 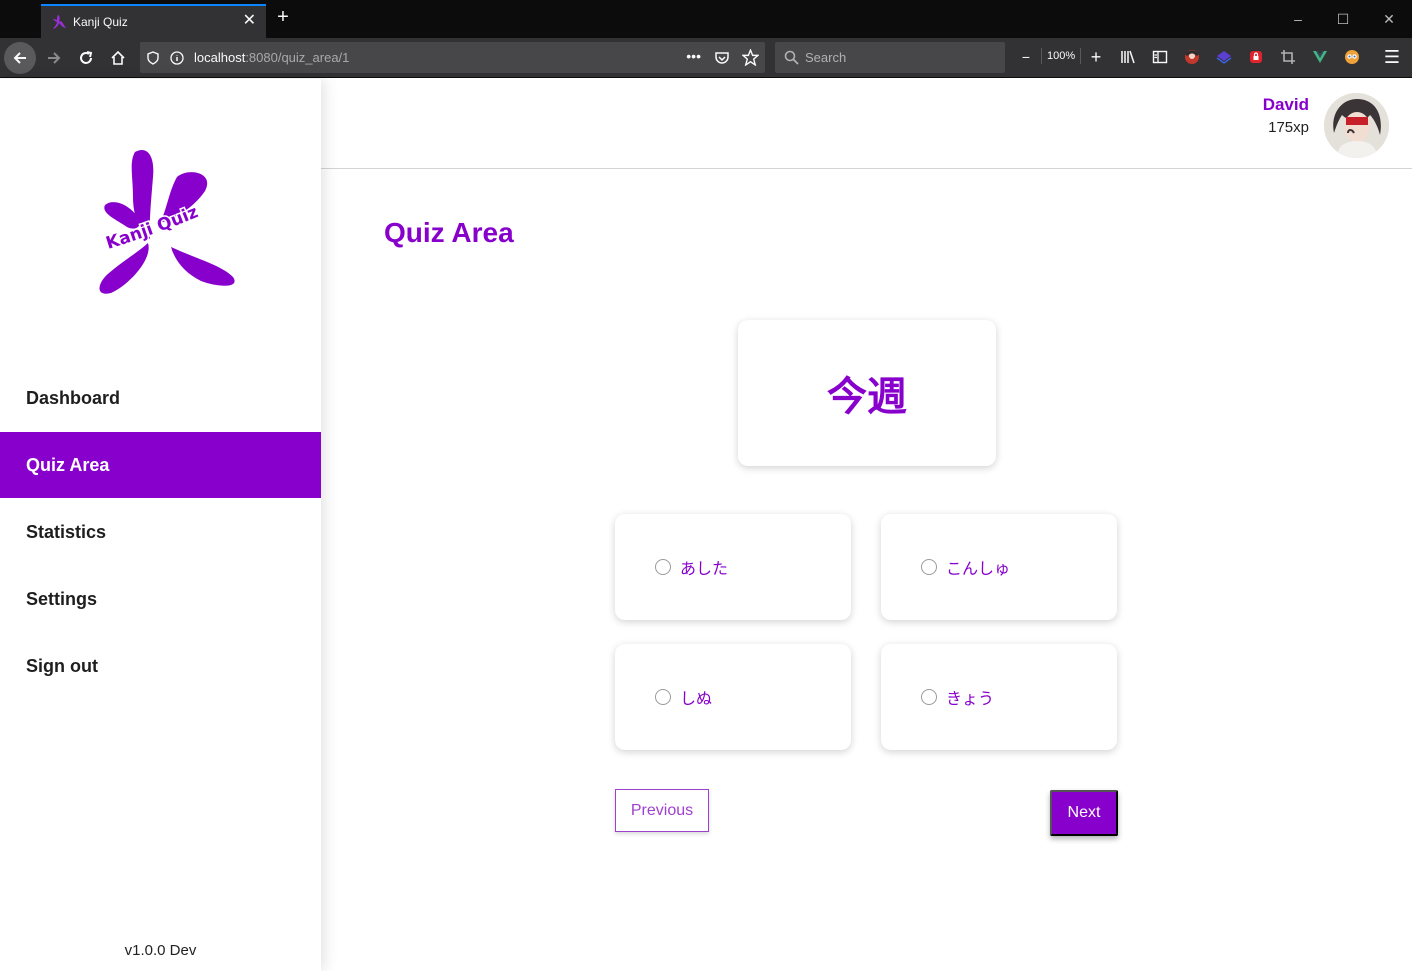 I want to click on crop-icon, so click(x=1288, y=57).